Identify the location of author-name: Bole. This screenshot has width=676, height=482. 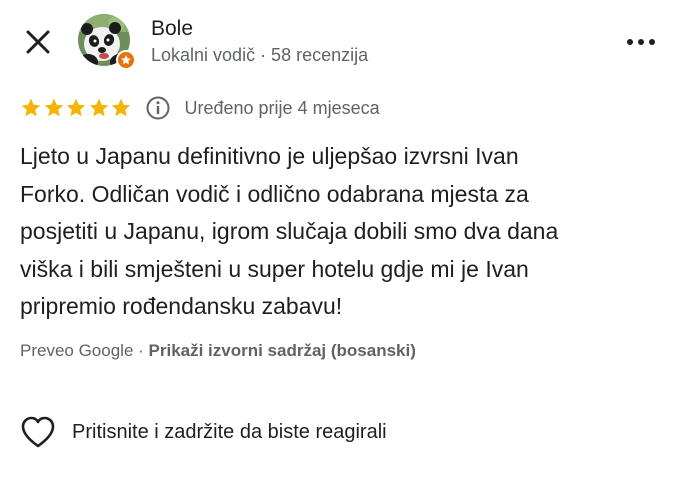
(172, 29).